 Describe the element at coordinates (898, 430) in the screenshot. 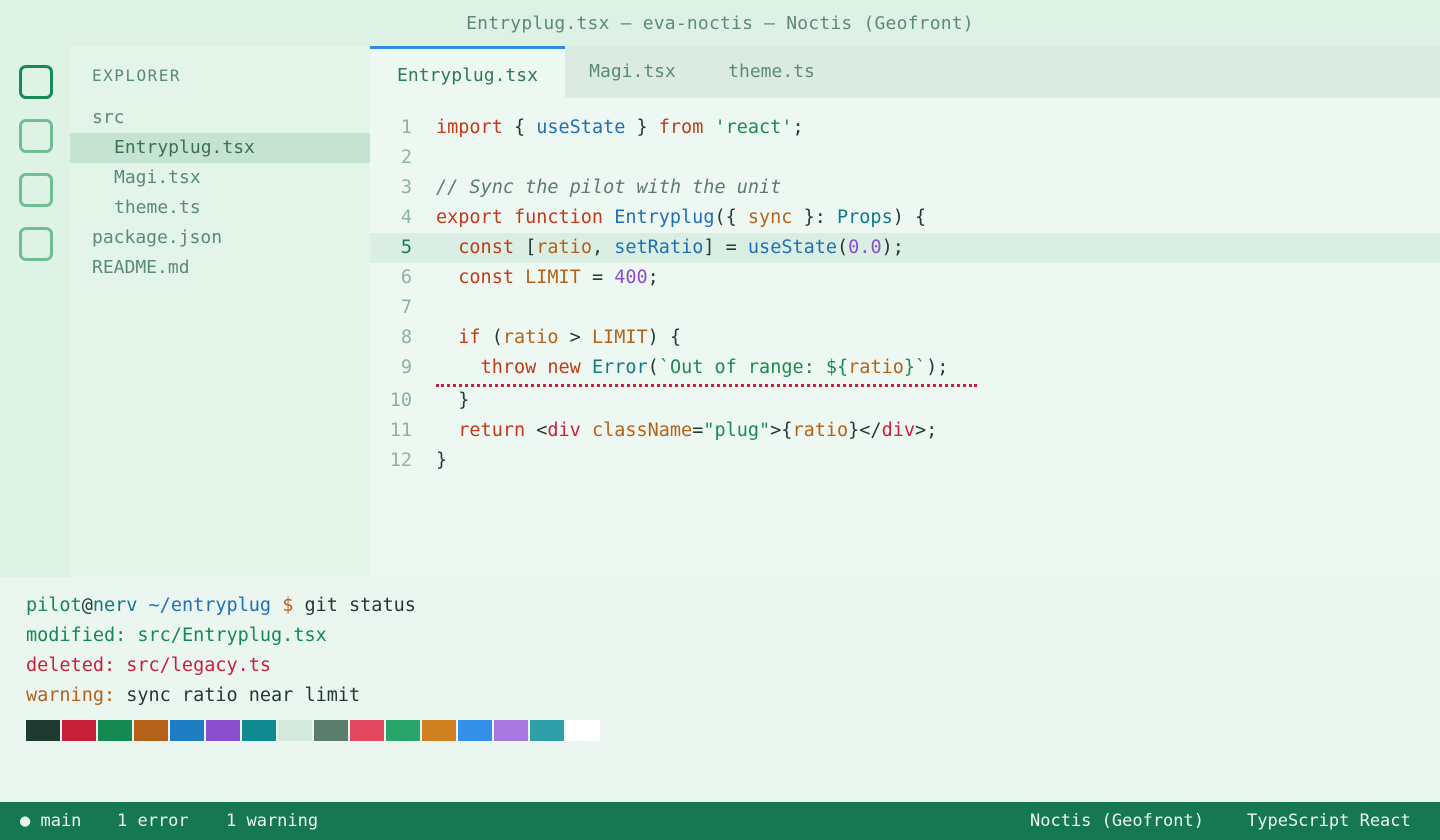

I see `code-token: div` at that location.